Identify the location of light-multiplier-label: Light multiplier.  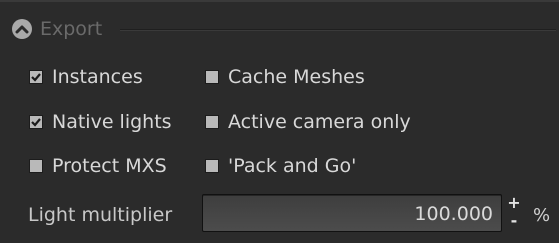
(100, 215).